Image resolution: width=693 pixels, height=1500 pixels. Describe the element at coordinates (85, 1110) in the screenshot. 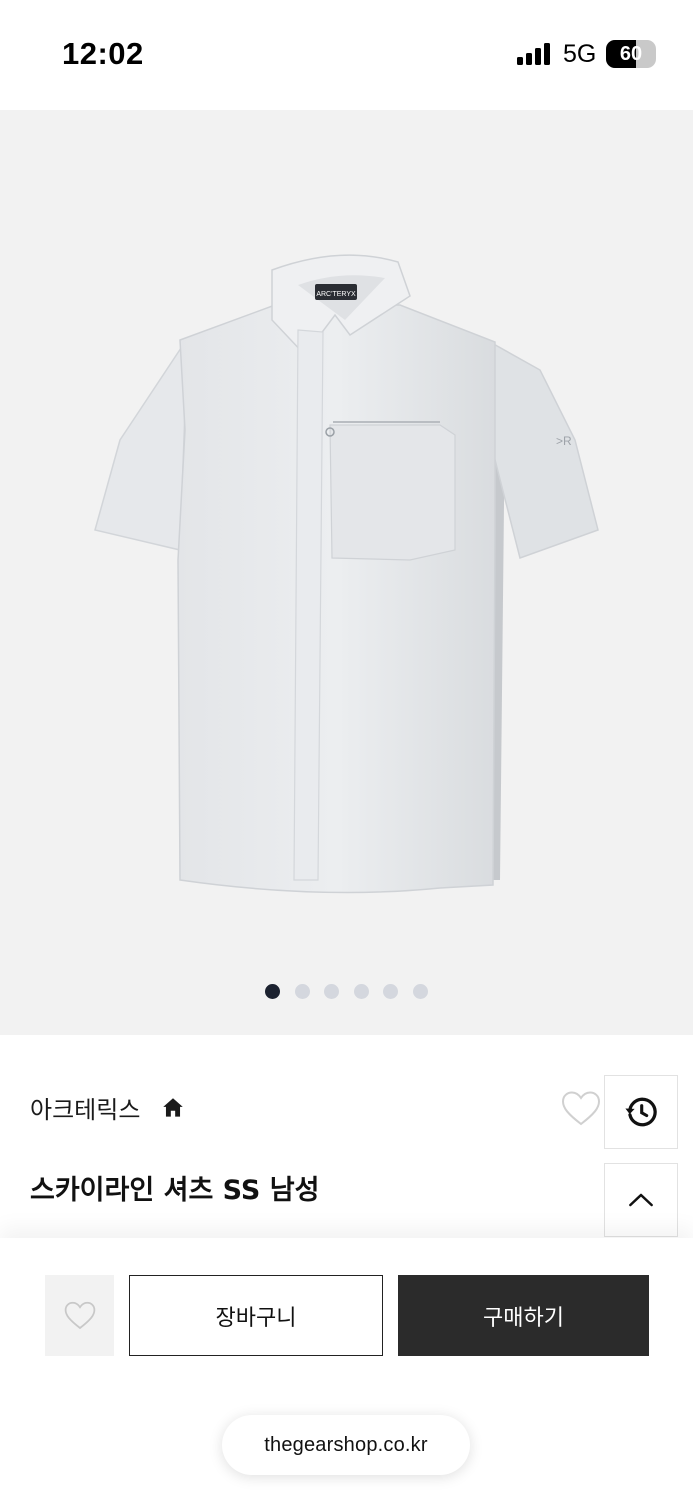

I see `brand-name: 아크테릭스` at that location.